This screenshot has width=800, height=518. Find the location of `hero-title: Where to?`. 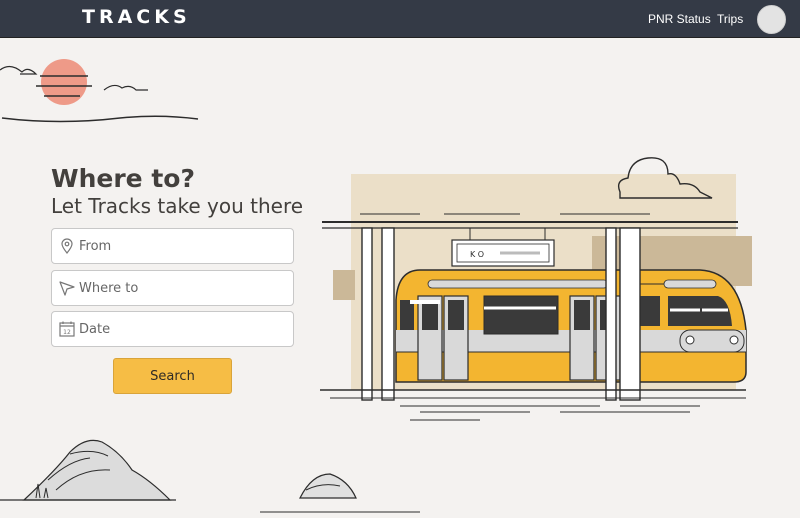

hero-title: Where to? is located at coordinates (123, 178).